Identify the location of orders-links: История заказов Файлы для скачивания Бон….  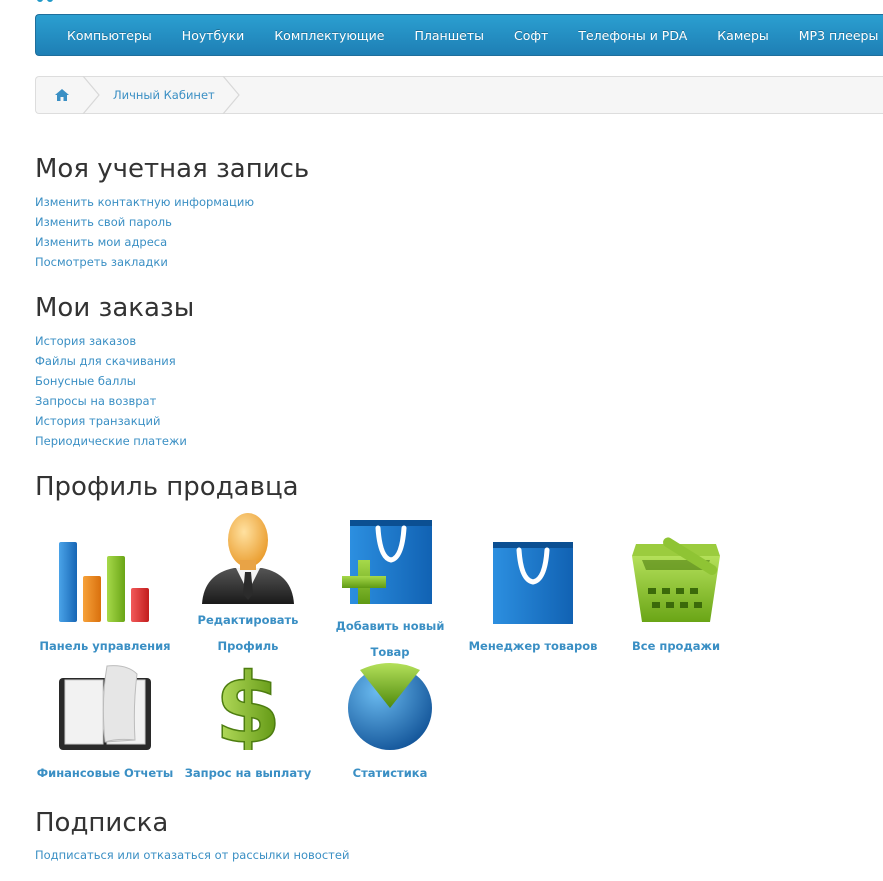
(111, 391).